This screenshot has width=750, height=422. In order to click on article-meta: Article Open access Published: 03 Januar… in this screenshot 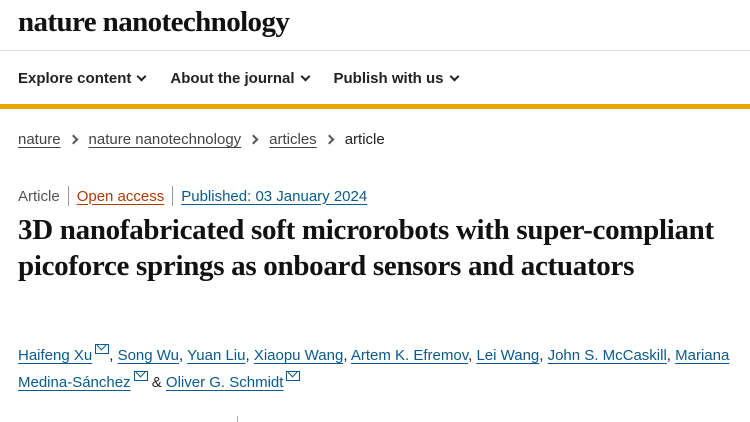, I will do `click(192, 196)`.